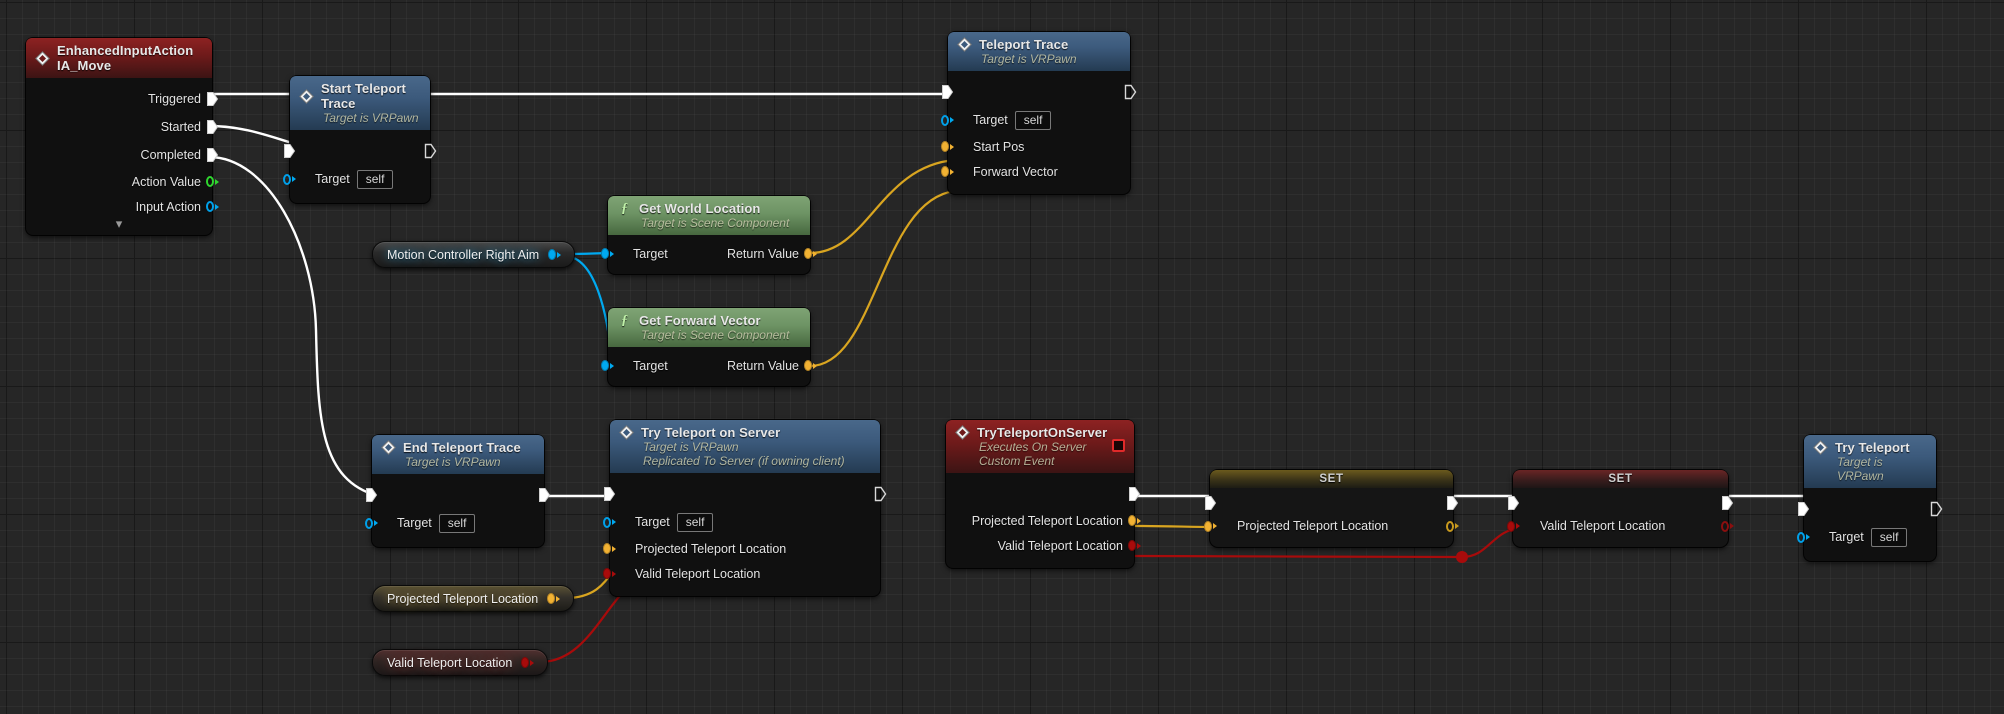 Image resolution: width=2004 pixels, height=714 pixels. What do you see at coordinates (1043, 545) in the screenshot?
I see `output-row-valid-teleport-location: Valid Teleport Location` at bounding box center [1043, 545].